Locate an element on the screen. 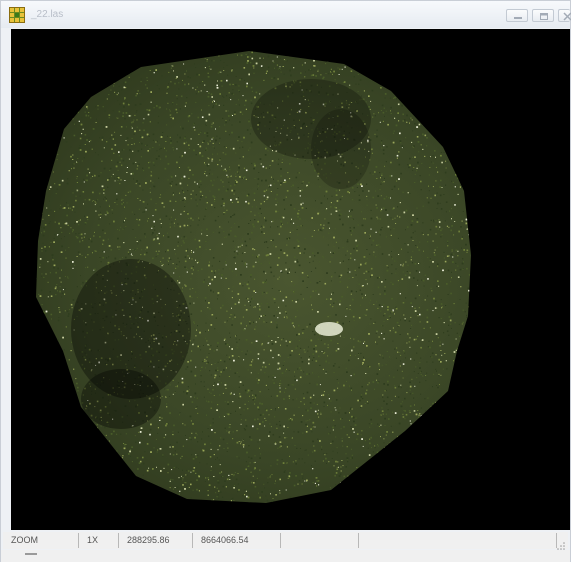  status-zoom-level: 1X is located at coordinates (99, 540).